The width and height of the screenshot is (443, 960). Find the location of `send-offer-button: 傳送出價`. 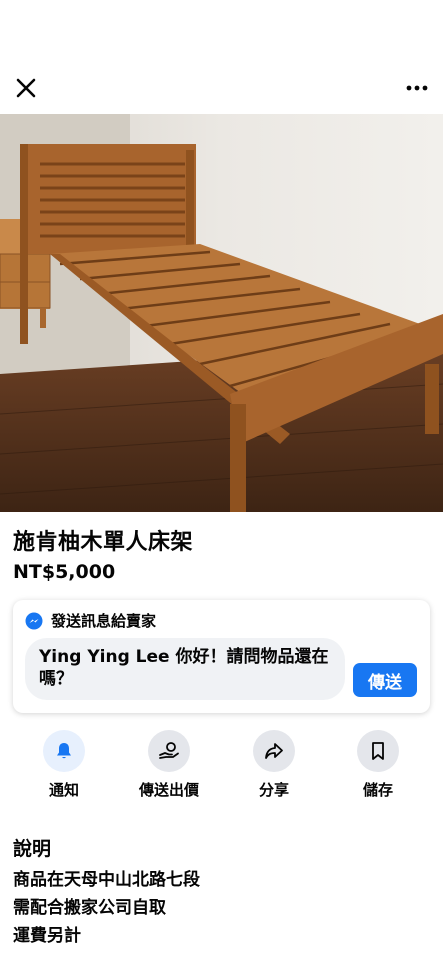

send-offer-button: 傳送出價 is located at coordinates (169, 765).